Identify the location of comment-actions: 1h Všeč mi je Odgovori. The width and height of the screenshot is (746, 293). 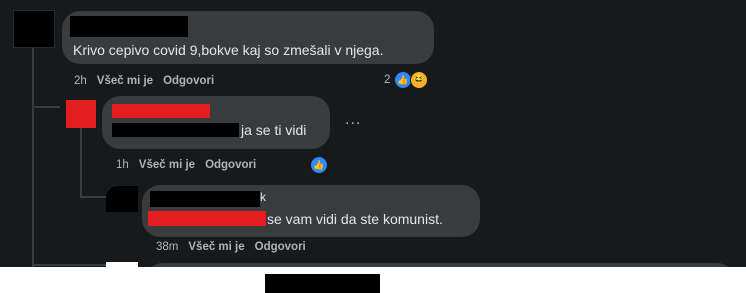
(186, 165).